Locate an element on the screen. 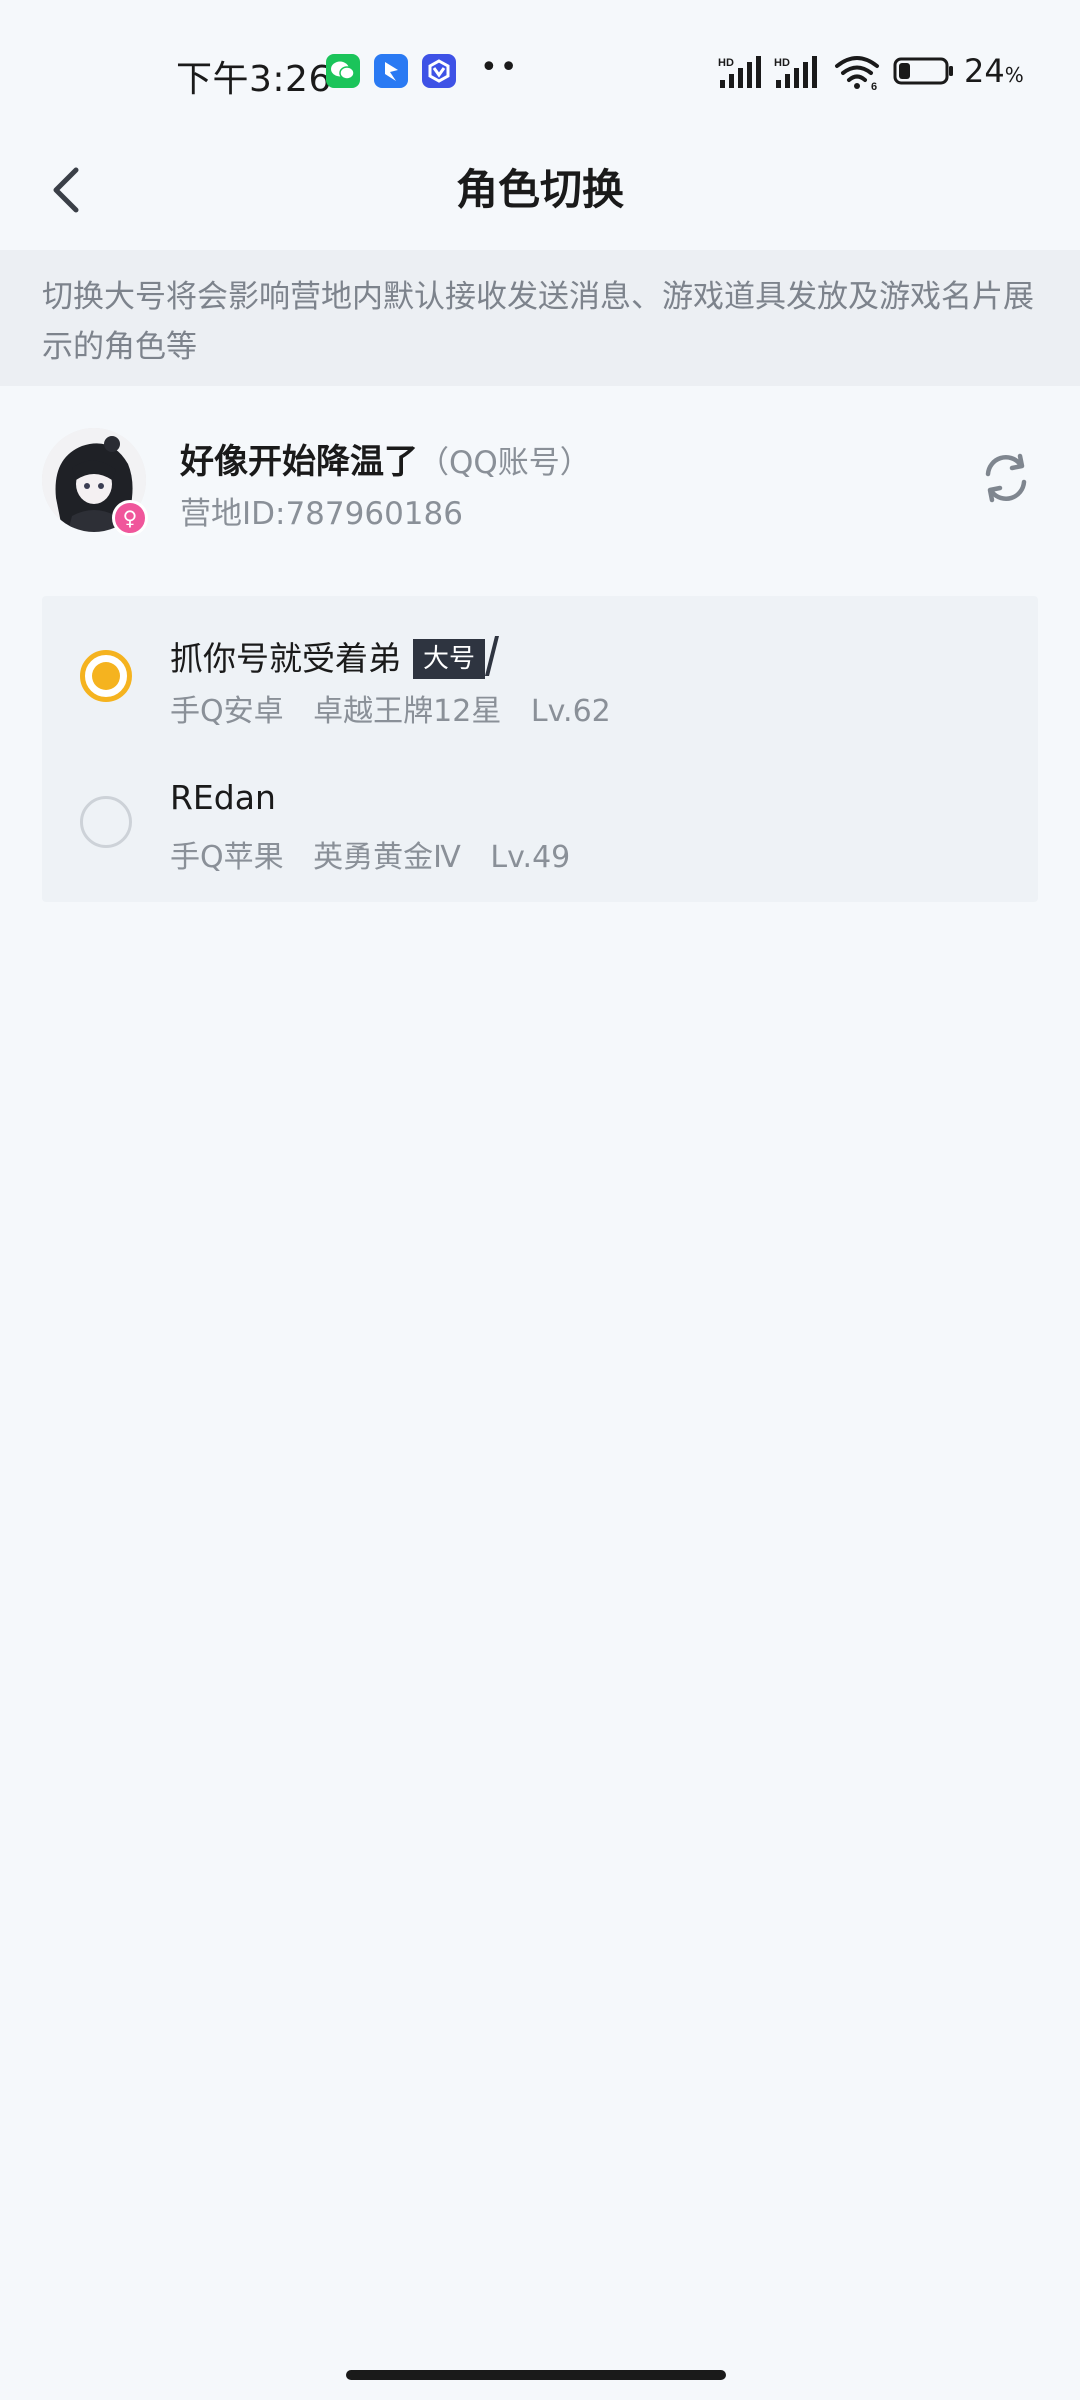 Image resolution: width=1080 pixels, height=2400 pixels. role-meta: 手Q苹果 英勇黄金Ⅳ Lv.49 is located at coordinates (380, 854).